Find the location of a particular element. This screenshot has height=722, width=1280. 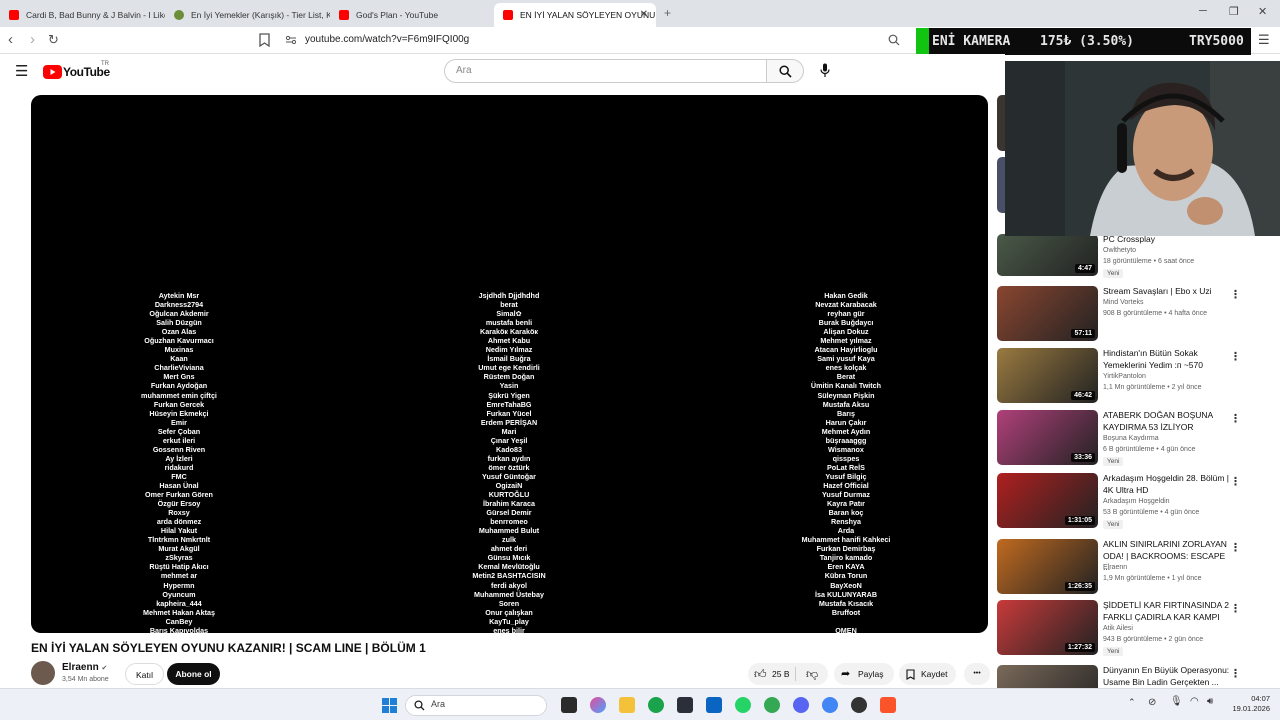

bookmark-icon is located at coordinates (264, 40).